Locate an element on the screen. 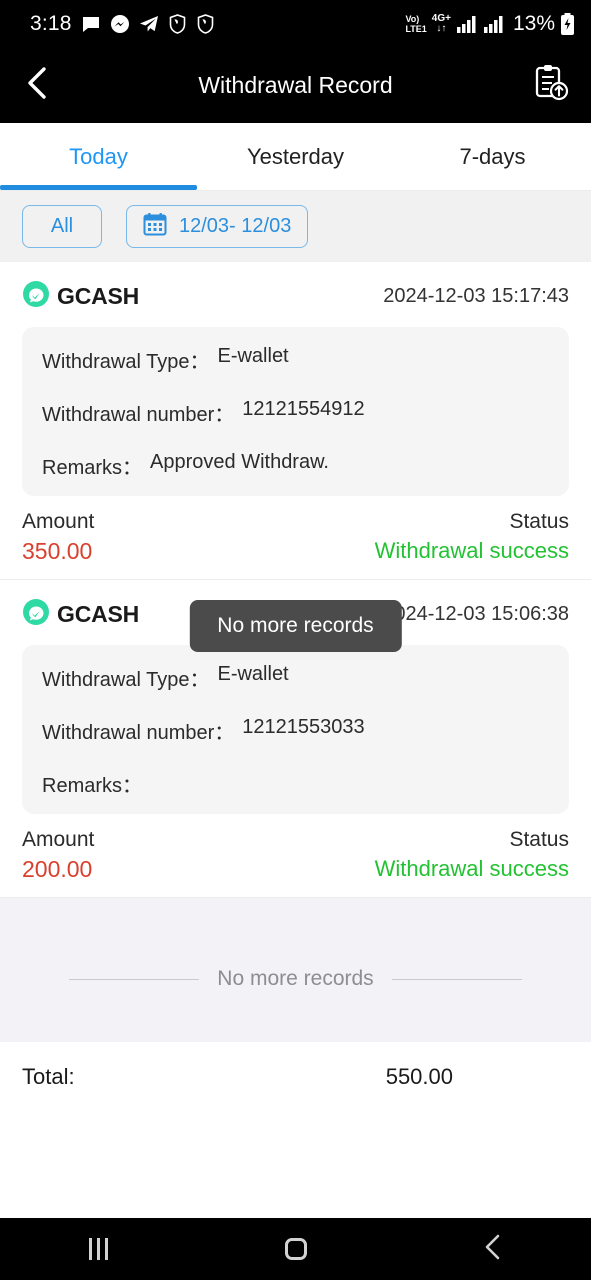 This screenshot has height=1280, width=591. recents-icon is located at coordinates (98, 1249).